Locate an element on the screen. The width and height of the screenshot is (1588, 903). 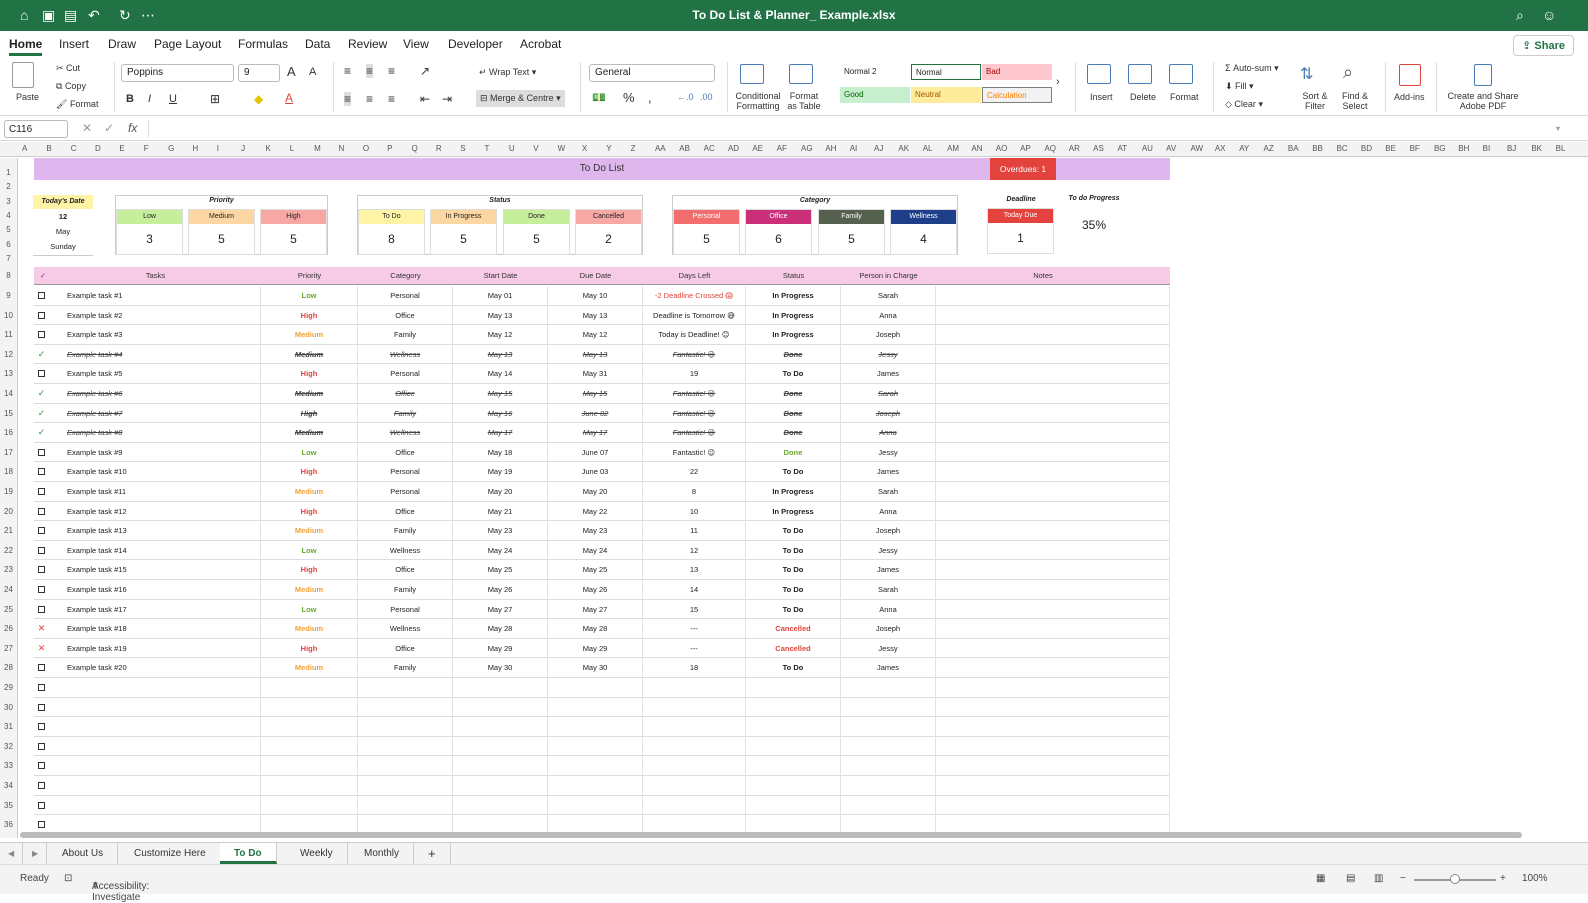
column-header: AI is located at coordinates (854, 148).